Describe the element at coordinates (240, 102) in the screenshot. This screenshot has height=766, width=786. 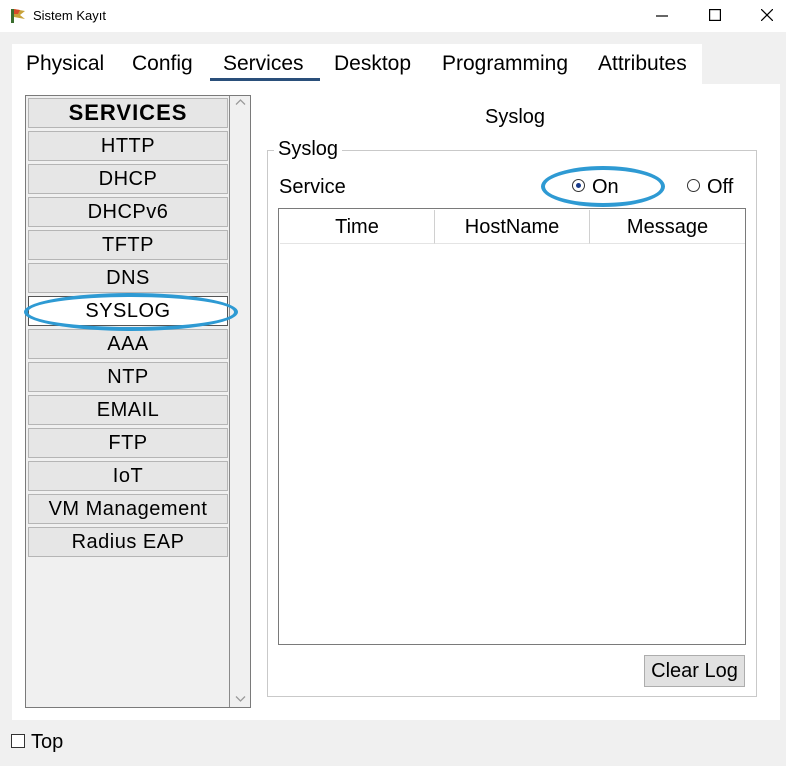
I see `chevron-up-icon` at that location.